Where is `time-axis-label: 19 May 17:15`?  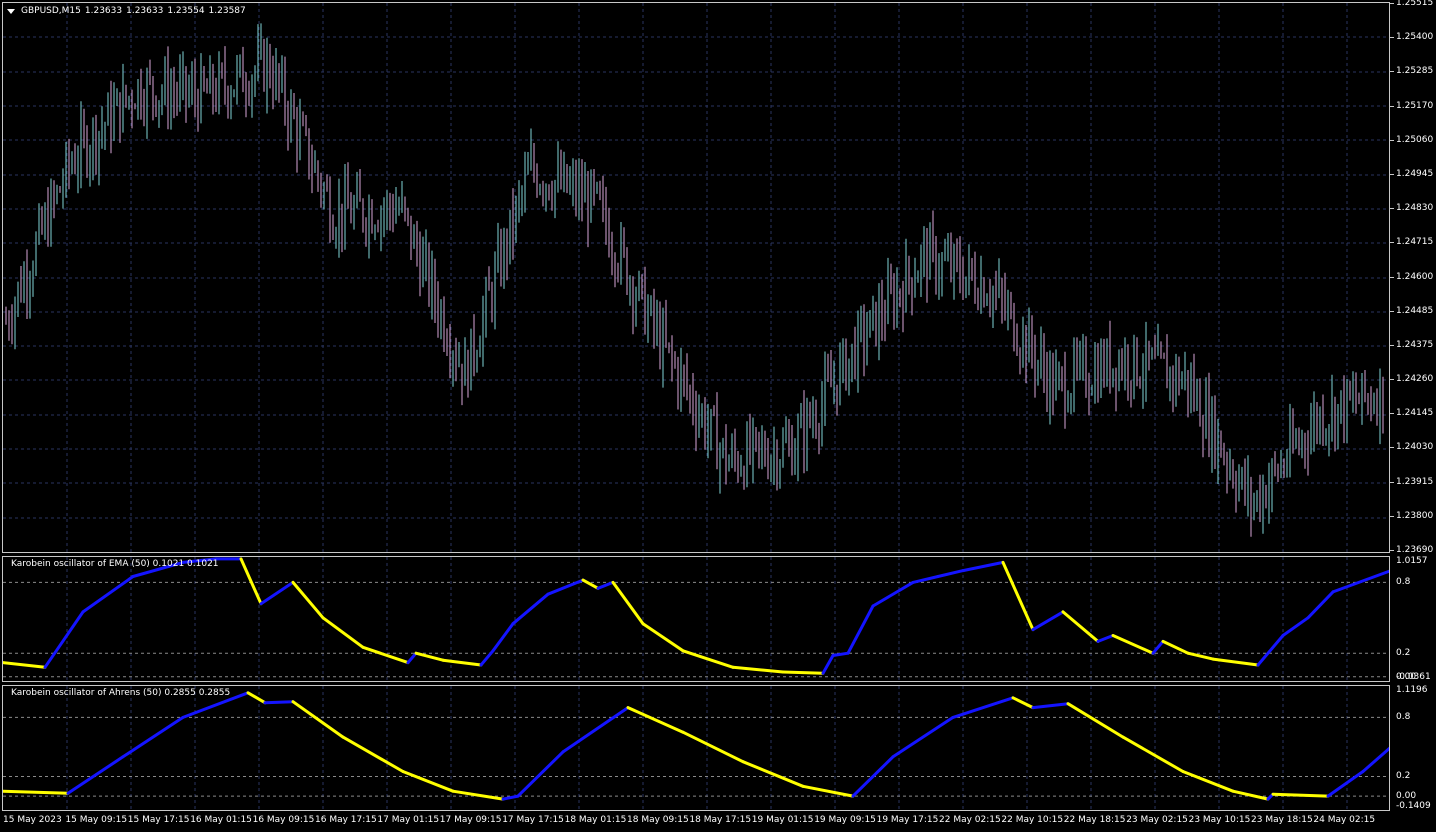
time-axis-label: 19 May 17:15 is located at coordinates (907, 820).